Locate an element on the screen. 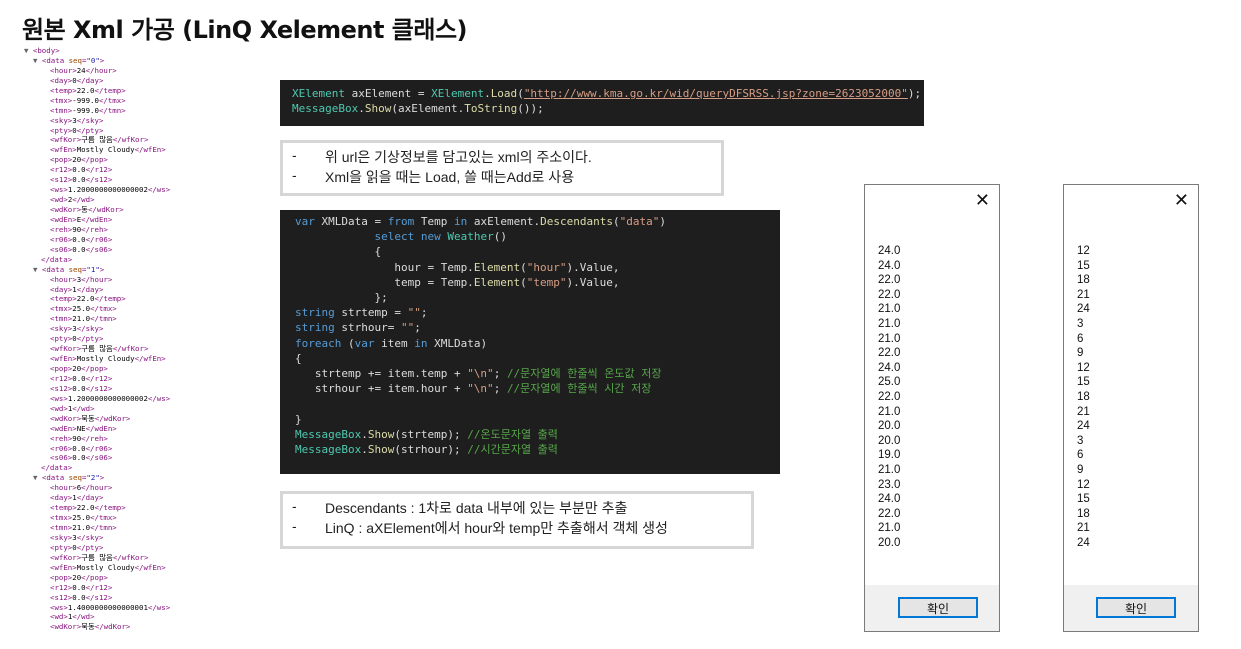 The width and height of the screenshot is (1241, 649). xml-line: <tmn>-999.0</tmn> is located at coordinates (144, 111).